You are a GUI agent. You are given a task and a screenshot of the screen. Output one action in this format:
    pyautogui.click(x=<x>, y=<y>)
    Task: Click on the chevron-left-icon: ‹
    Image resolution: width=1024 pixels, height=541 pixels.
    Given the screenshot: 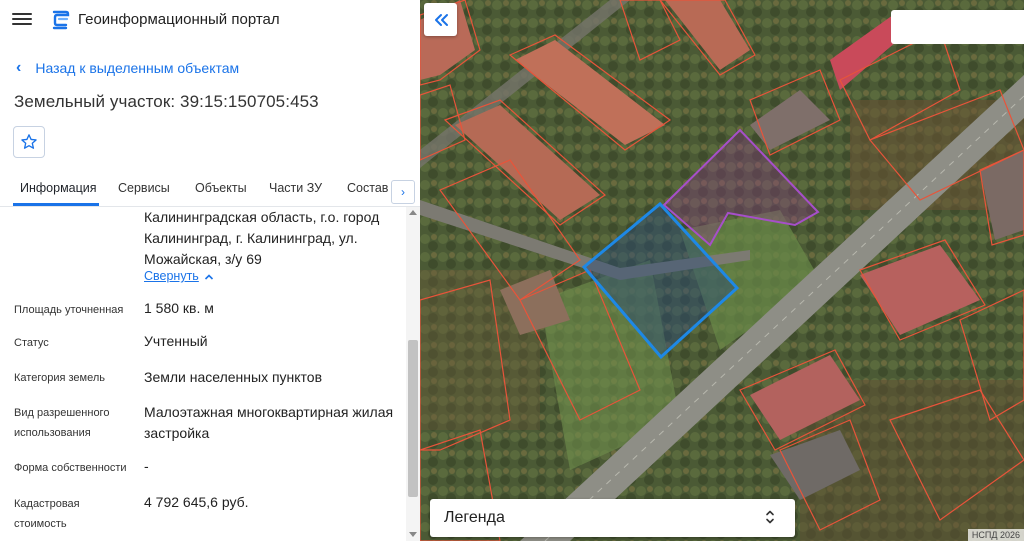 What is the action you would take?
    pyautogui.click(x=19, y=67)
    